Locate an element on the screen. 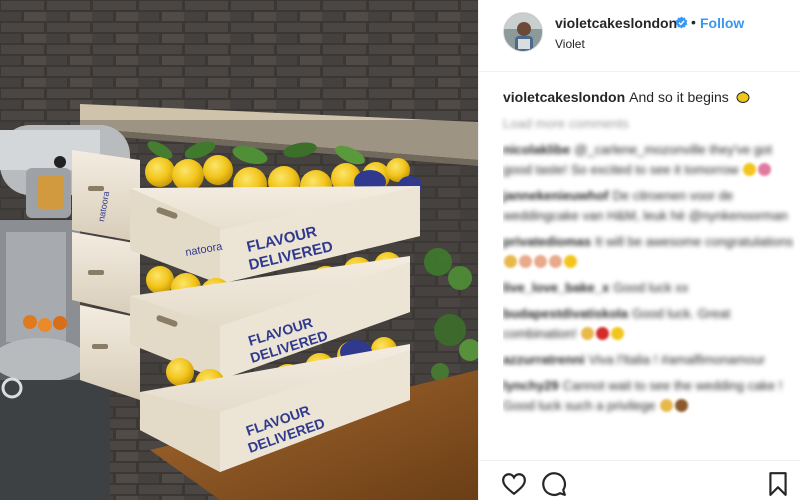 This screenshot has width=800, height=500. comment-username: nicolaklibe is located at coordinates (536, 149).